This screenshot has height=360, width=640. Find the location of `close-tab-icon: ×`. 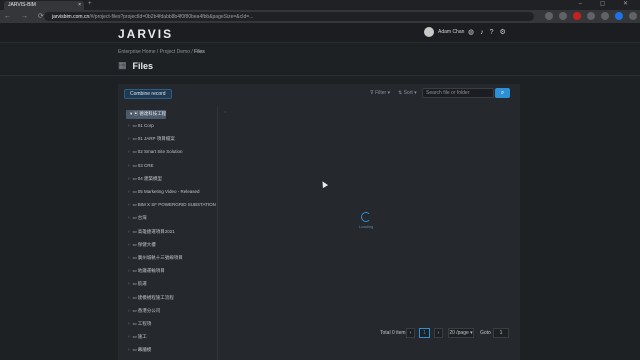

close-tab-icon: × is located at coordinates (79, 5).